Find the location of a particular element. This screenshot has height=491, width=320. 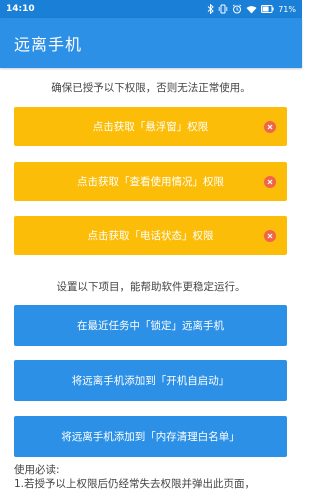

permission-button-label: 点击获取「查看使用情况」权限 is located at coordinates (150, 182).